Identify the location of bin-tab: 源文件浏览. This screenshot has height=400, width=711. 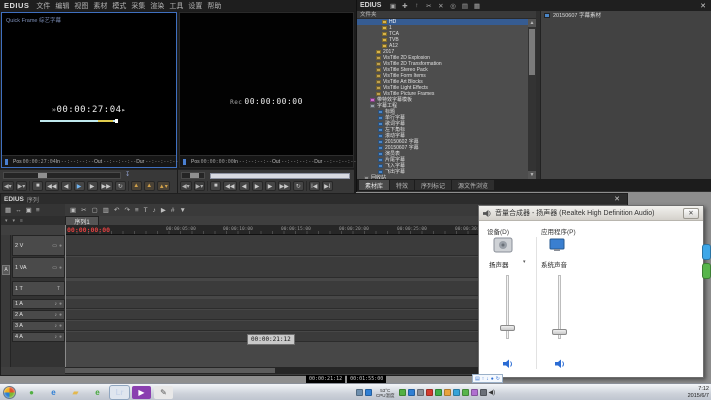
(473, 185).